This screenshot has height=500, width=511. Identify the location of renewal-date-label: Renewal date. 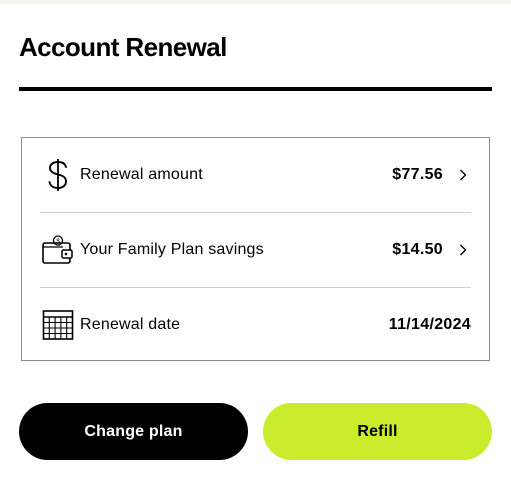
(130, 324).